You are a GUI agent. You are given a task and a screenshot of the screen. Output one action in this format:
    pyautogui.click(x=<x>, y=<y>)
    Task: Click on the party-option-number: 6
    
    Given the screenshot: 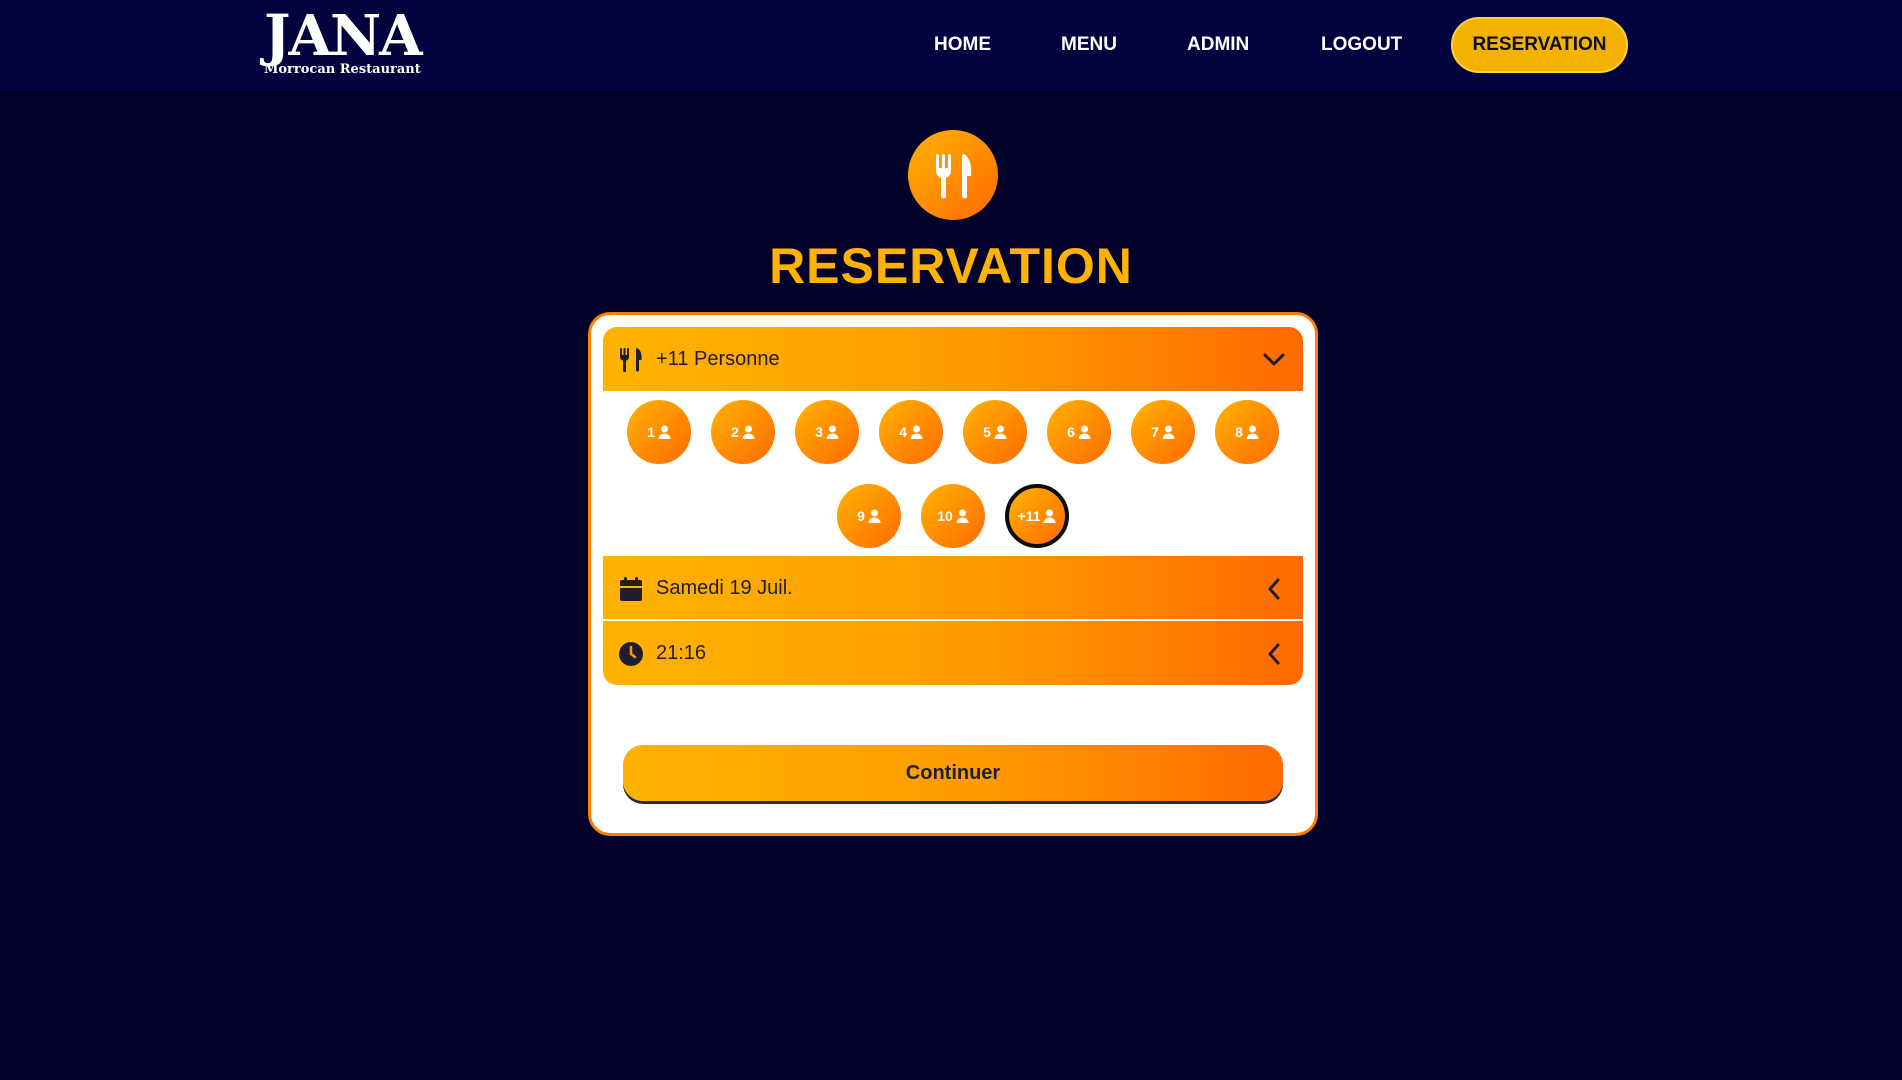 What is the action you would take?
    pyautogui.click(x=1071, y=432)
    